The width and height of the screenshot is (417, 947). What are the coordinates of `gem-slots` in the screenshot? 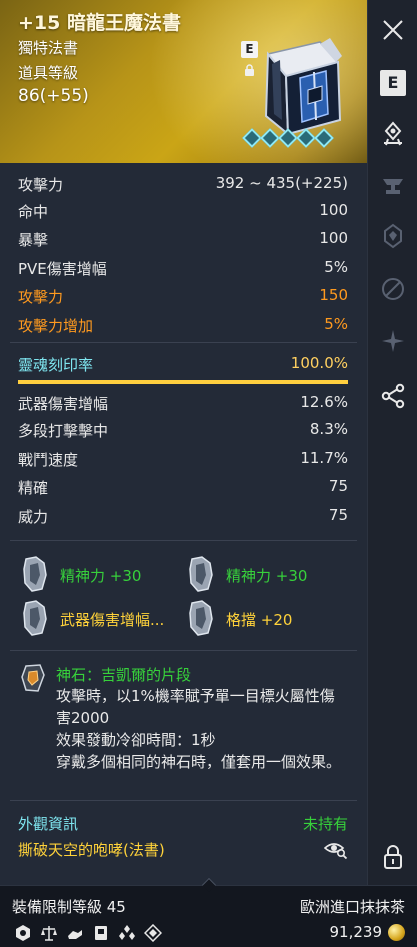 It's located at (288, 138).